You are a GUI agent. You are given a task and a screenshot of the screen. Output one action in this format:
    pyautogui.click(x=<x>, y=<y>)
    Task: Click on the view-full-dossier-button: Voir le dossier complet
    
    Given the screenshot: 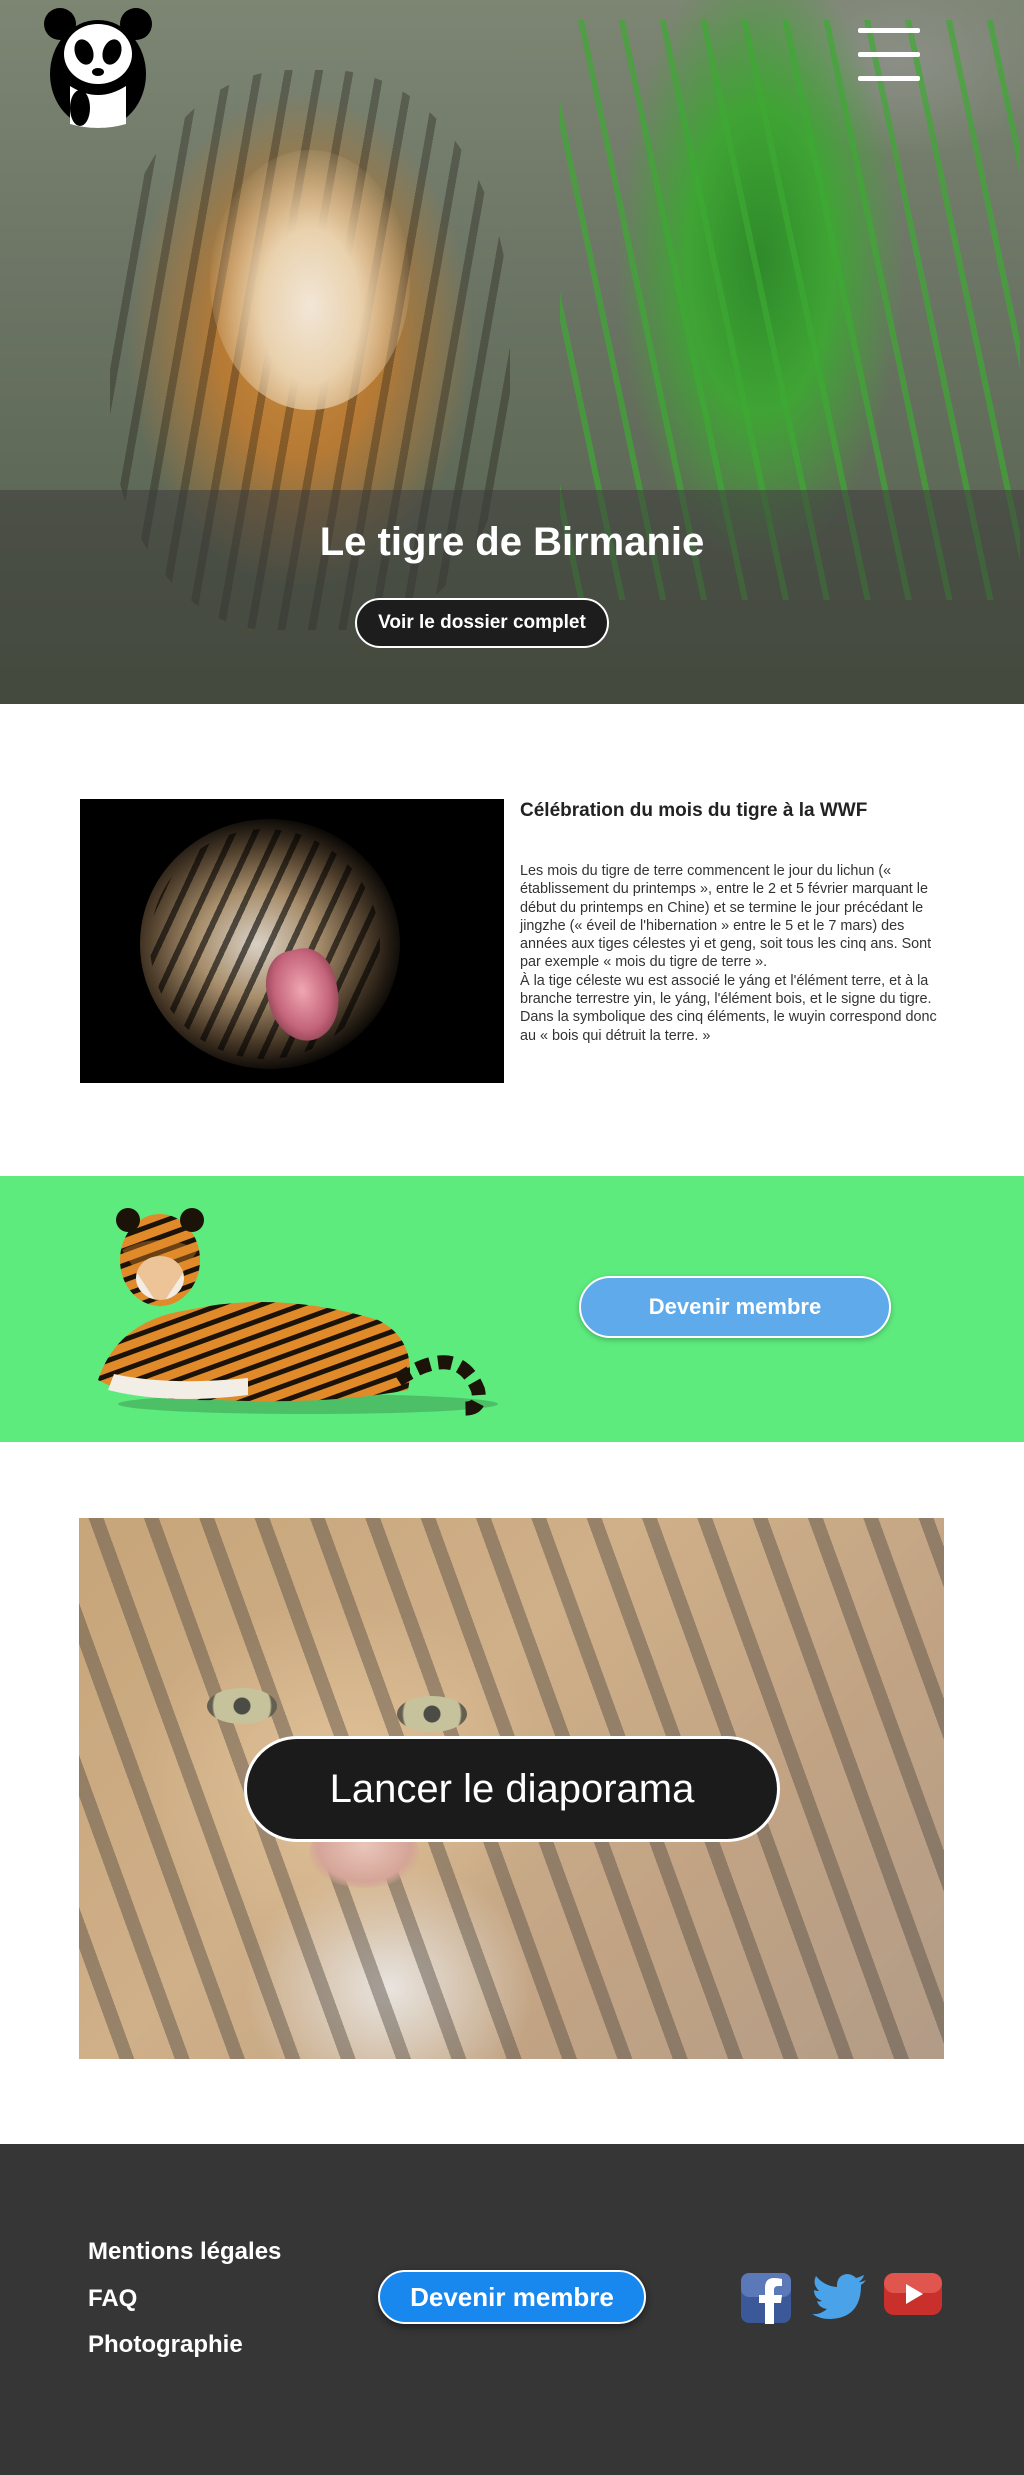 What is the action you would take?
    pyautogui.click(x=482, y=623)
    